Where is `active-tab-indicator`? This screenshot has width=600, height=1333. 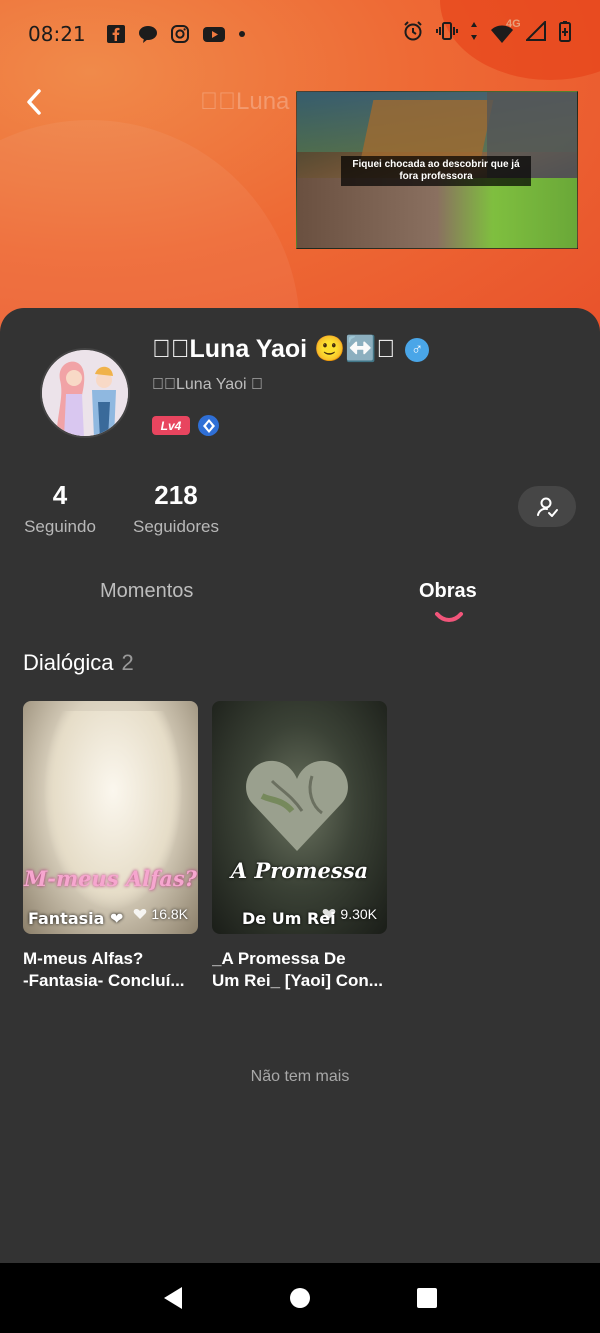 active-tab-indicator is located at coordinates (449, 619).